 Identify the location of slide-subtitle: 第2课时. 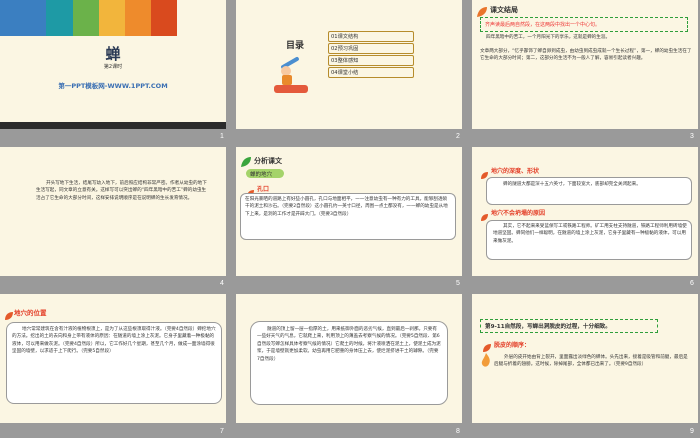
(113, 67).